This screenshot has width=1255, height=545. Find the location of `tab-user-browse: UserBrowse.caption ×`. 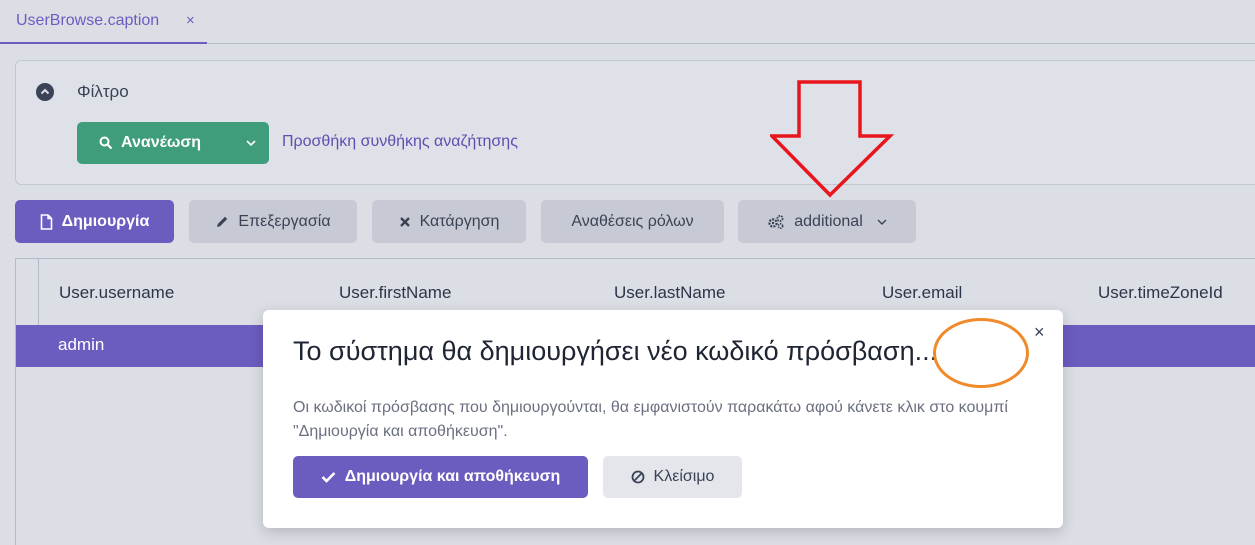

tab-user-browse: UserBrowse.caption × is located at coordinates (103, 22).